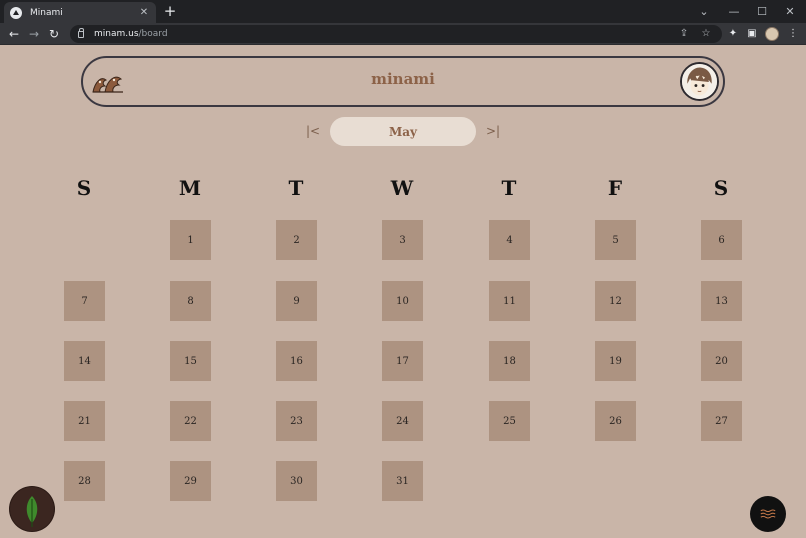 Image resolution: width=806 pixels, height=538 pixels. What do you see at coordinates (80, 12) in the screenshot?
I see `browser-tab: Minami ✕` at bounding box center [80, 12].